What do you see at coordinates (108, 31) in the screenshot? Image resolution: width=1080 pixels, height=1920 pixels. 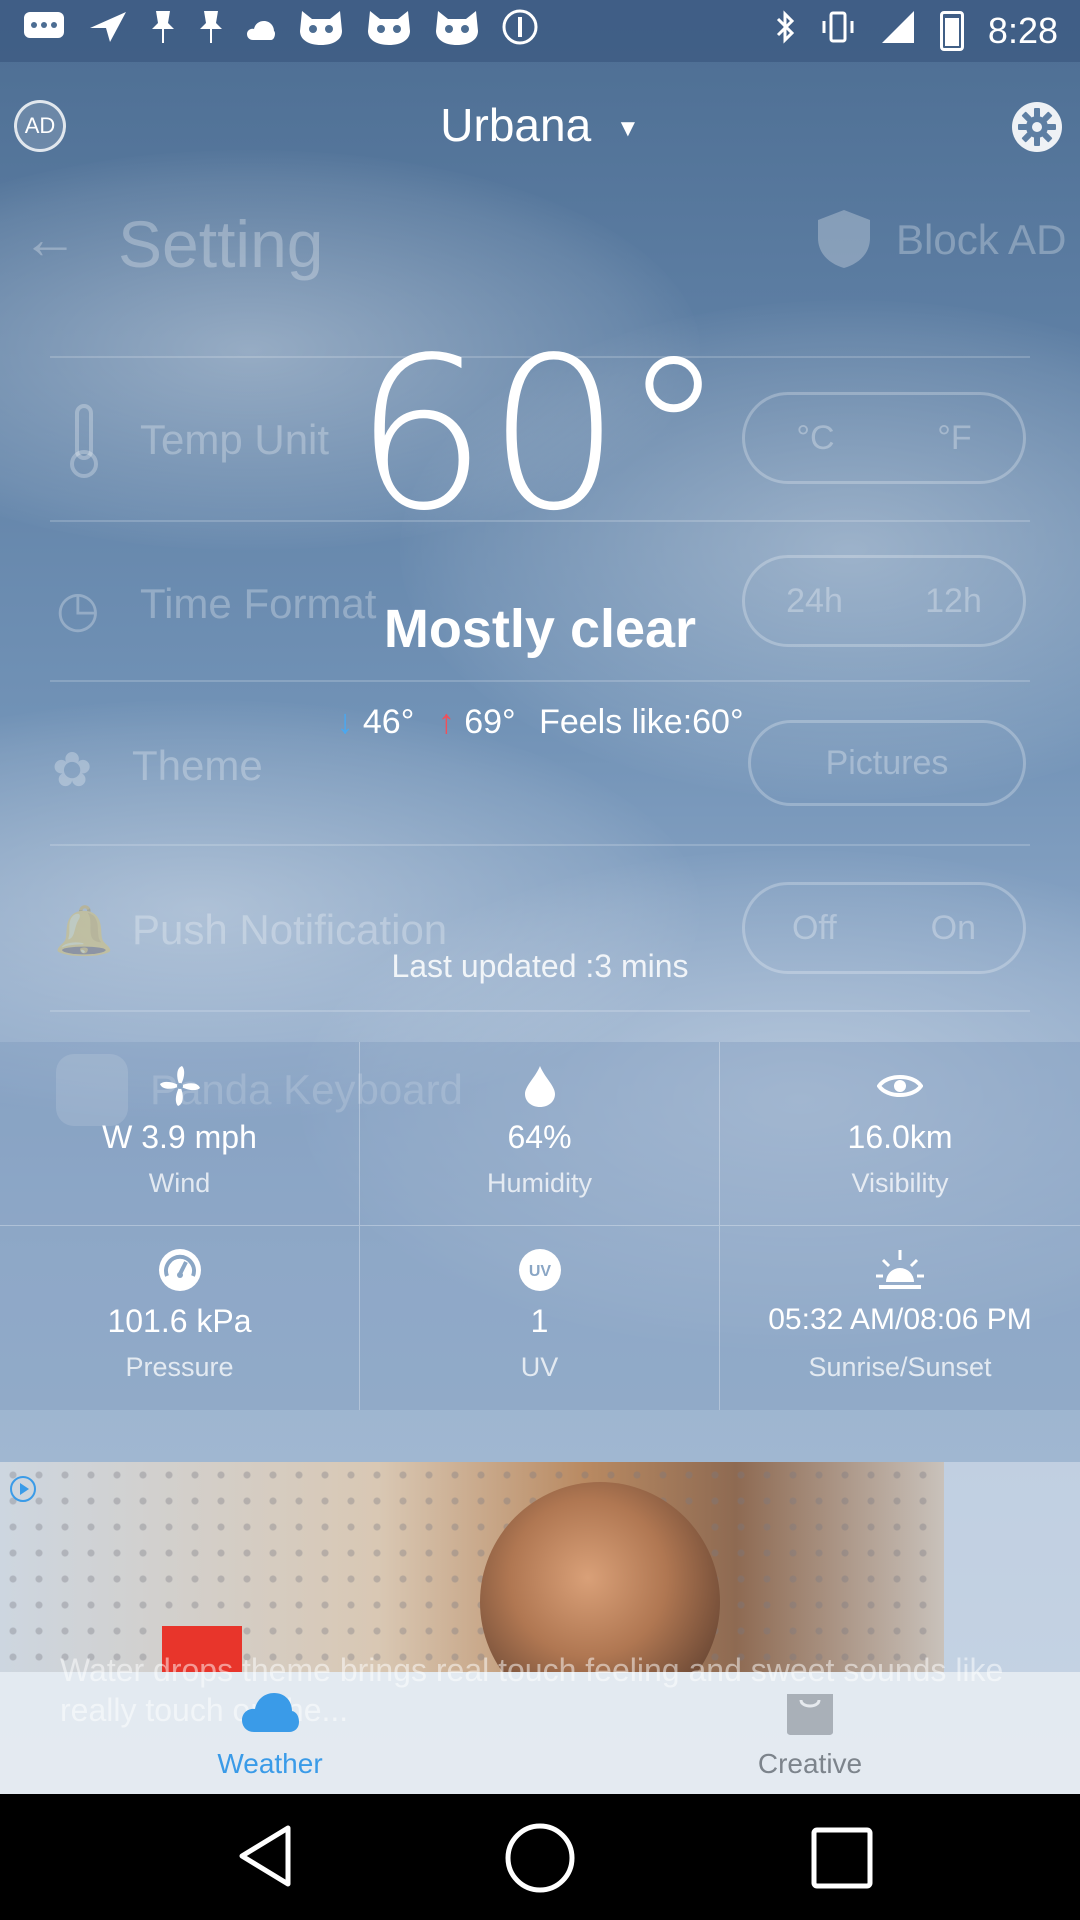 I see `navigation-icon` at bounding box center [108, 31].